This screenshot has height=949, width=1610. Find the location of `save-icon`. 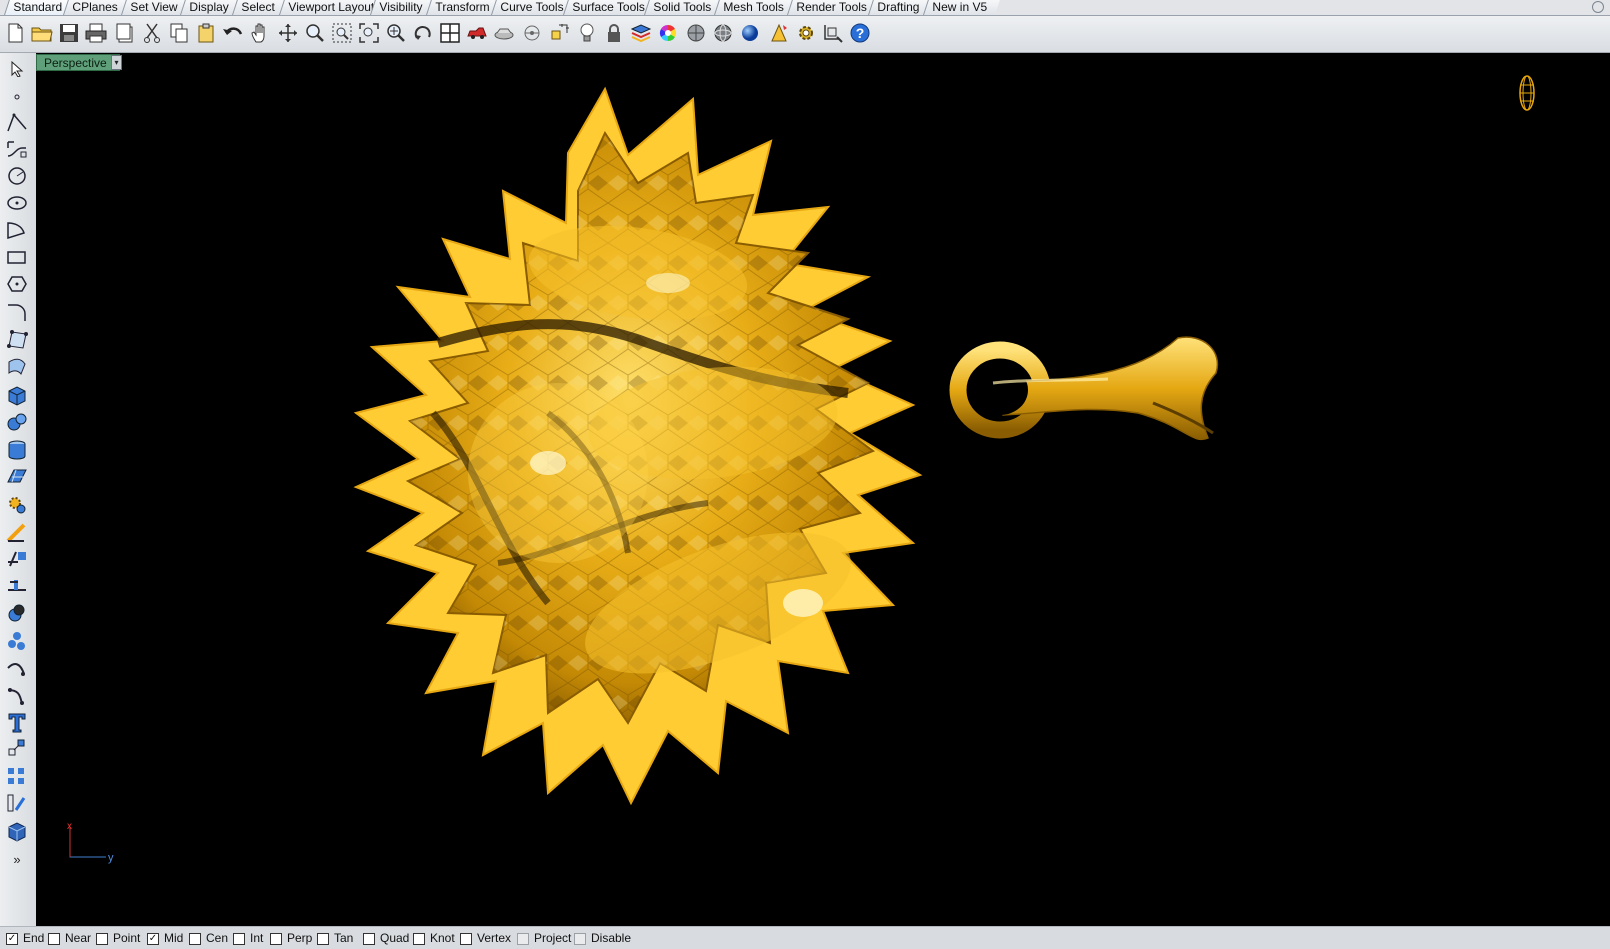

save-icon is located at coordinates (69, 33).